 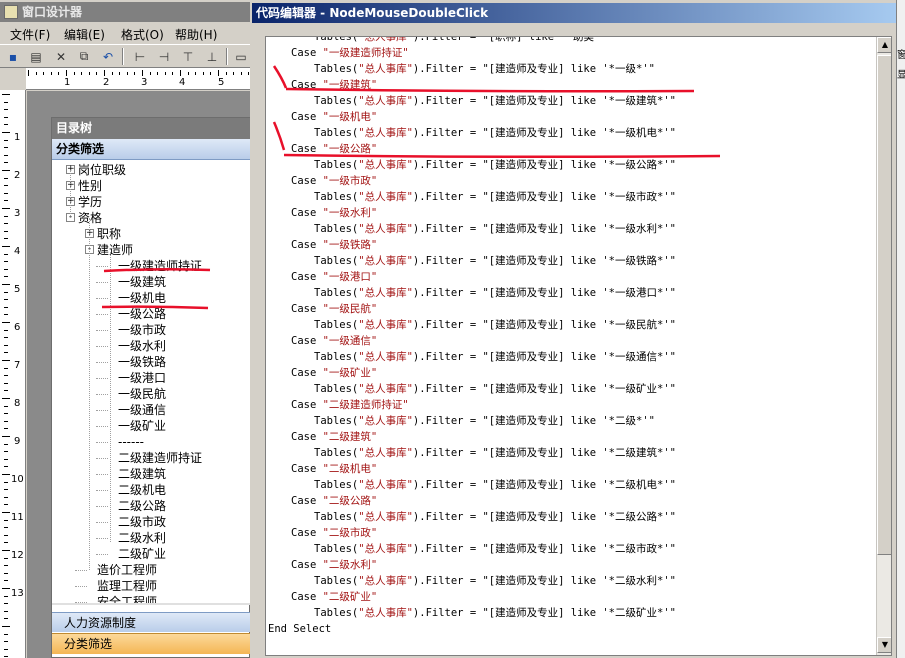 What do you see at coordinates (334, 437) in the screenshot?
I see `code-line: Case "二级建筑"` at bounding box center [334, 437].